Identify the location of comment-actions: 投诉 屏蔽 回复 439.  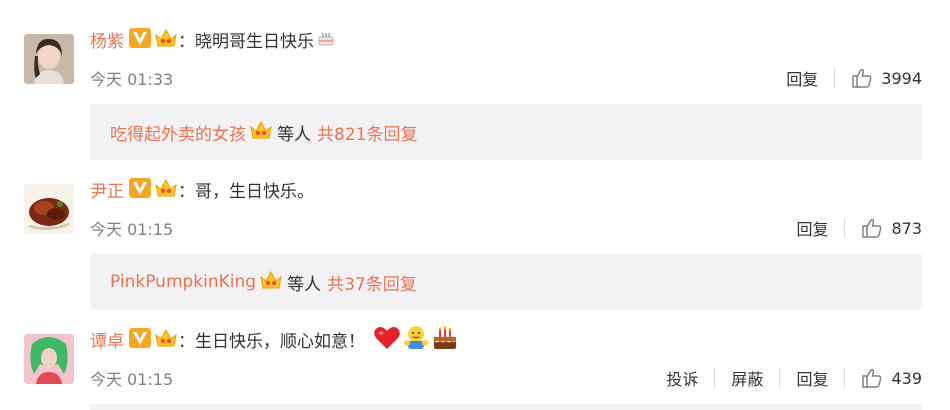
(786, 378).